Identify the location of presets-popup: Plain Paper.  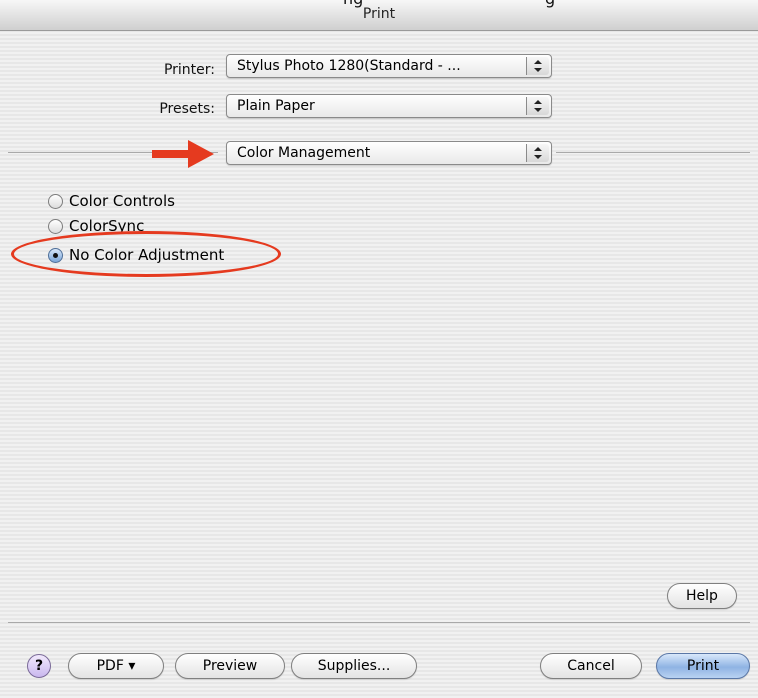
(389, 106).